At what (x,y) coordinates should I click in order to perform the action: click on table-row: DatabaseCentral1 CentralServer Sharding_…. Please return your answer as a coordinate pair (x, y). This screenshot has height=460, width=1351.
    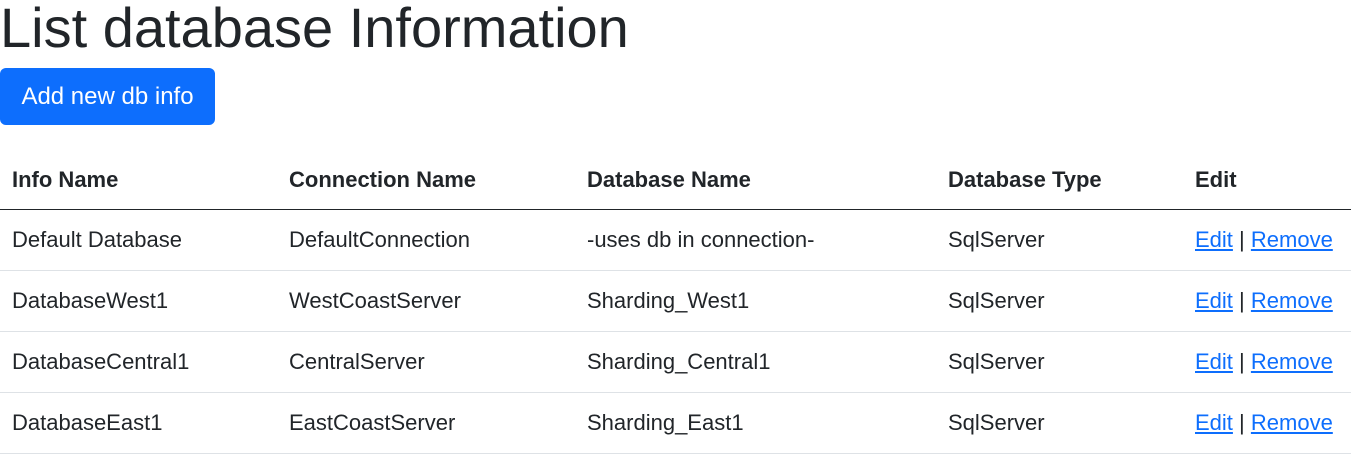
    Looking at the image, I should click on (675, 362).